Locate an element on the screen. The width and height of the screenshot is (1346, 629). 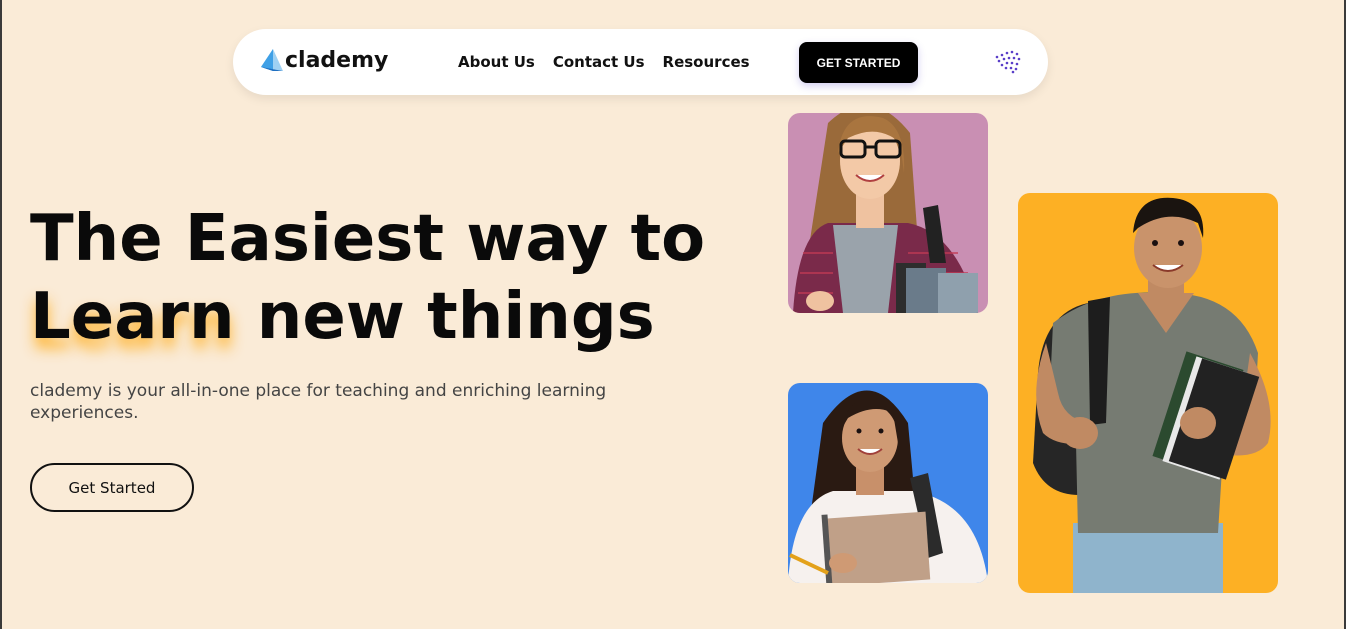
dots-menu-icon is located at coordinates (1008, 62).